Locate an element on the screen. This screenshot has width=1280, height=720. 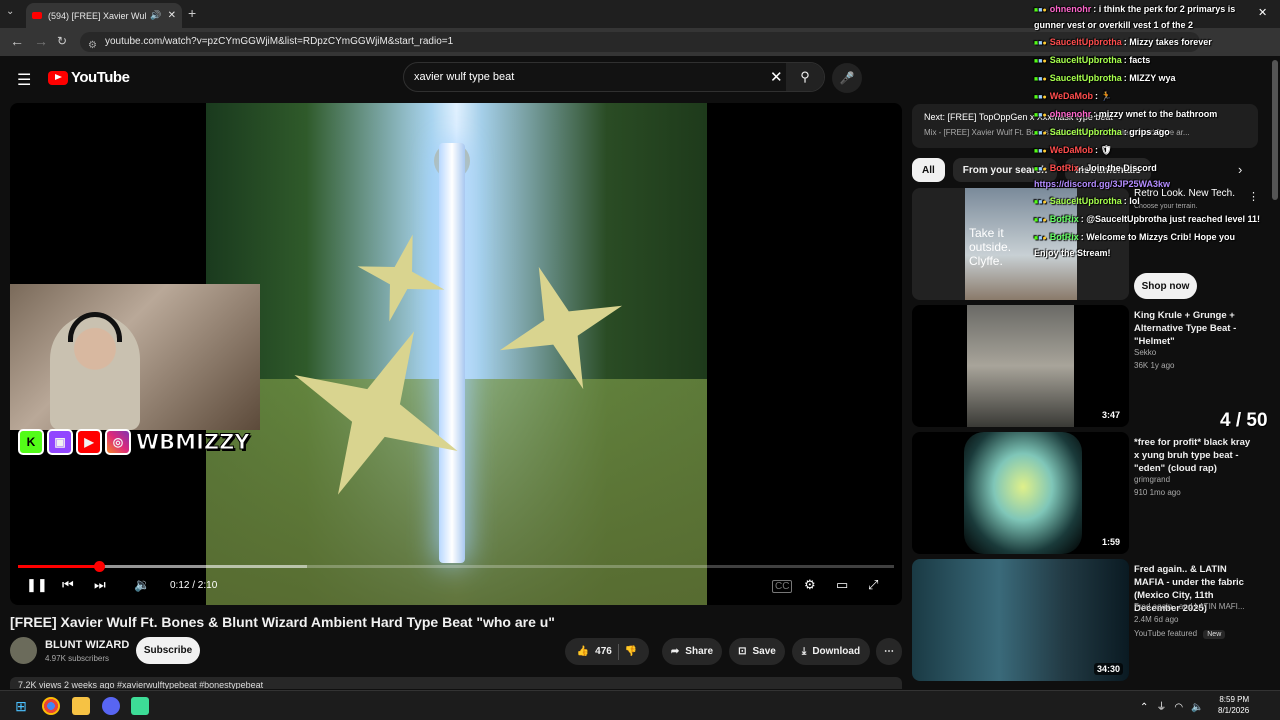
settings-gear-icon: ⚙ is located at coordinates (810, 585).